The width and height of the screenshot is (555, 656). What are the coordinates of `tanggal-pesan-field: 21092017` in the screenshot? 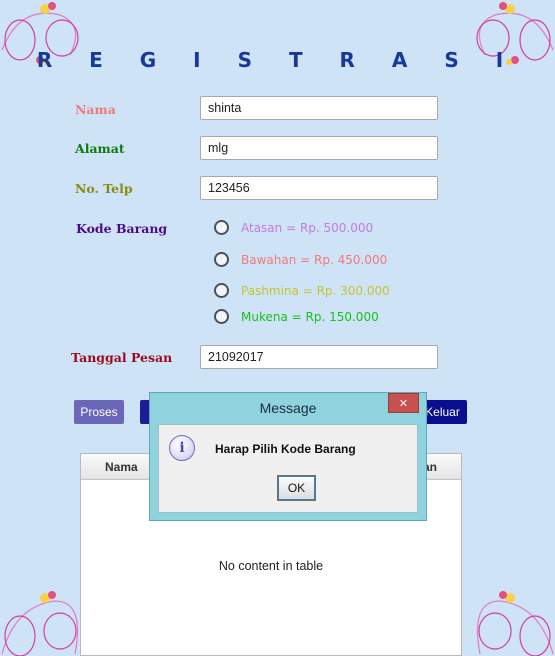 It's located at (319, 357).